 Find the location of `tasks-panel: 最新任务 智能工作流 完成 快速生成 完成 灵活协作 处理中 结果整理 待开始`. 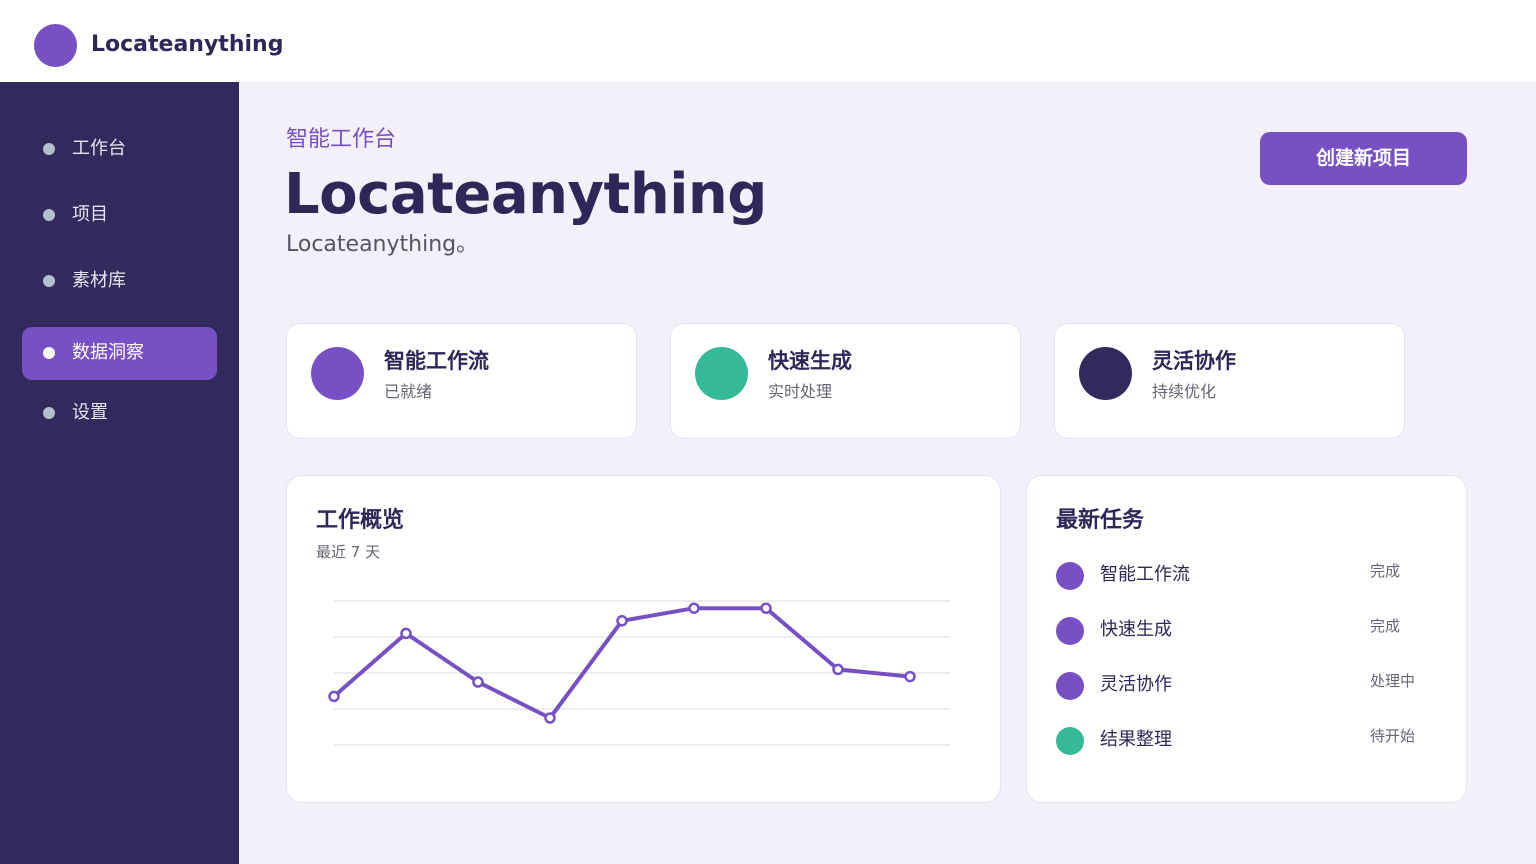

tasks-panel: 最新任务 智能工作流 完成 快速生成 完成 灵活协作 处理中 结果整理 待开始 is located at coordinates (1246, 639).